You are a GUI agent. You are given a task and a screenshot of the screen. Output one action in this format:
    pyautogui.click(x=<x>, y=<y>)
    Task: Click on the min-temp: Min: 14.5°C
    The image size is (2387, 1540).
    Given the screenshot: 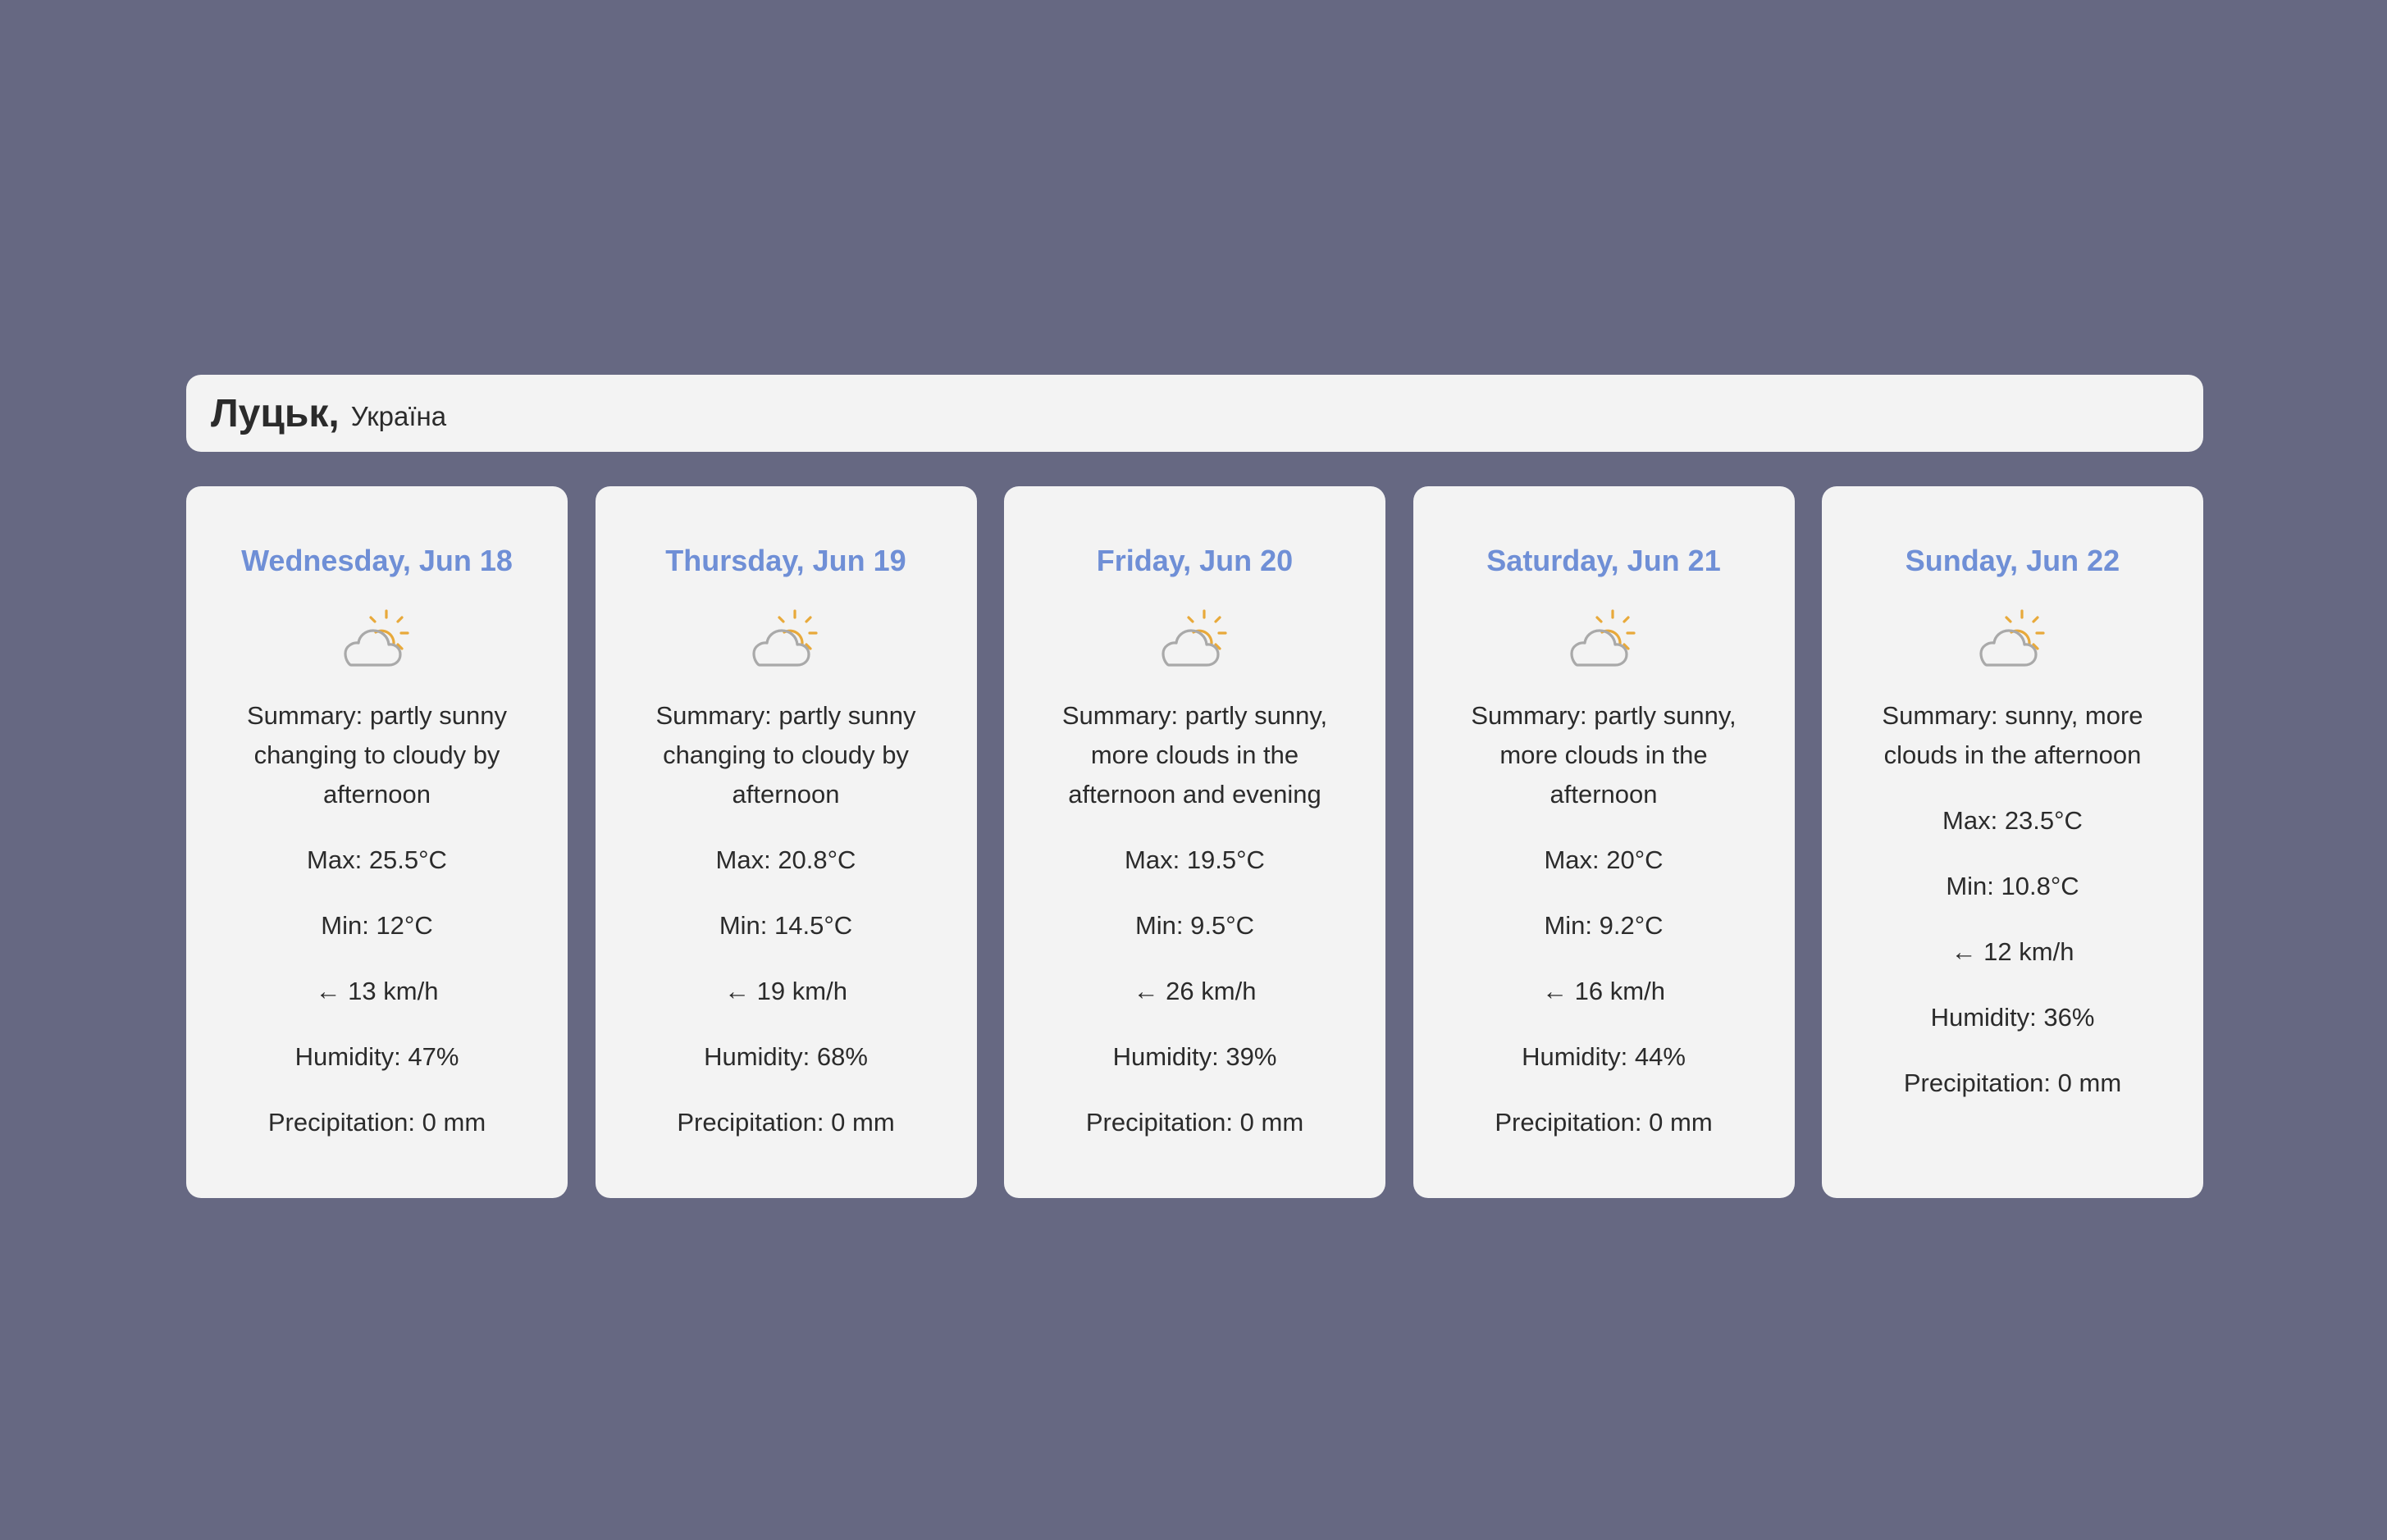 What is the action you would take?
    pyautogui.click(x=786, y=925)
    